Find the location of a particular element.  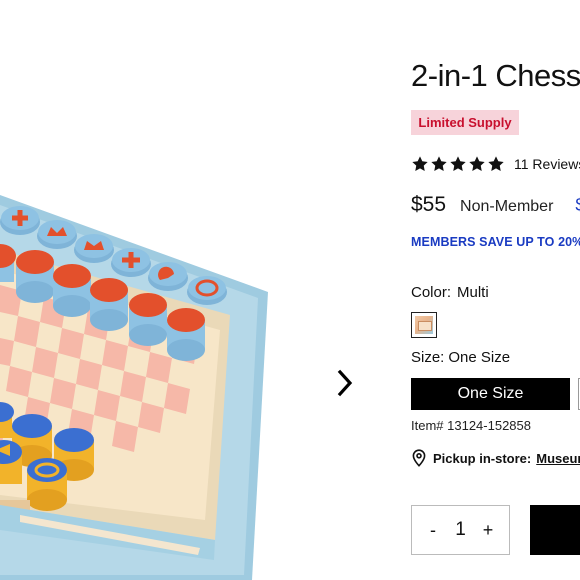

product-rating: 11 Reviews is located at coordinates (495, 164).